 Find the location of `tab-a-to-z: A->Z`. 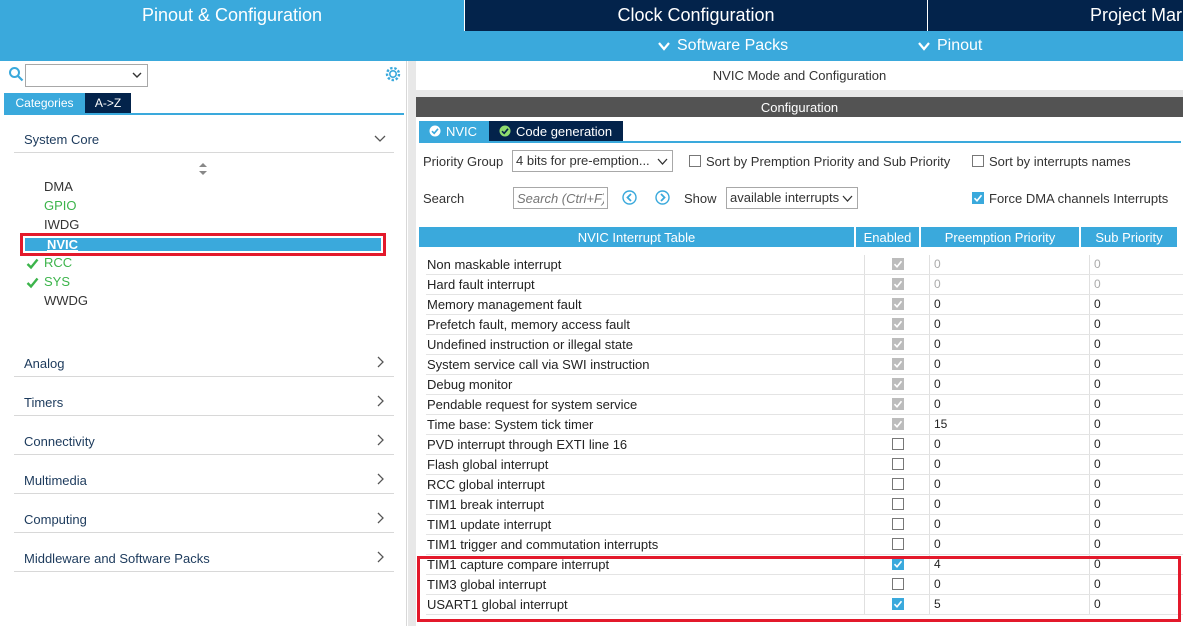

tab-a-to-z: A->Z is located at coordinates (108, 103).